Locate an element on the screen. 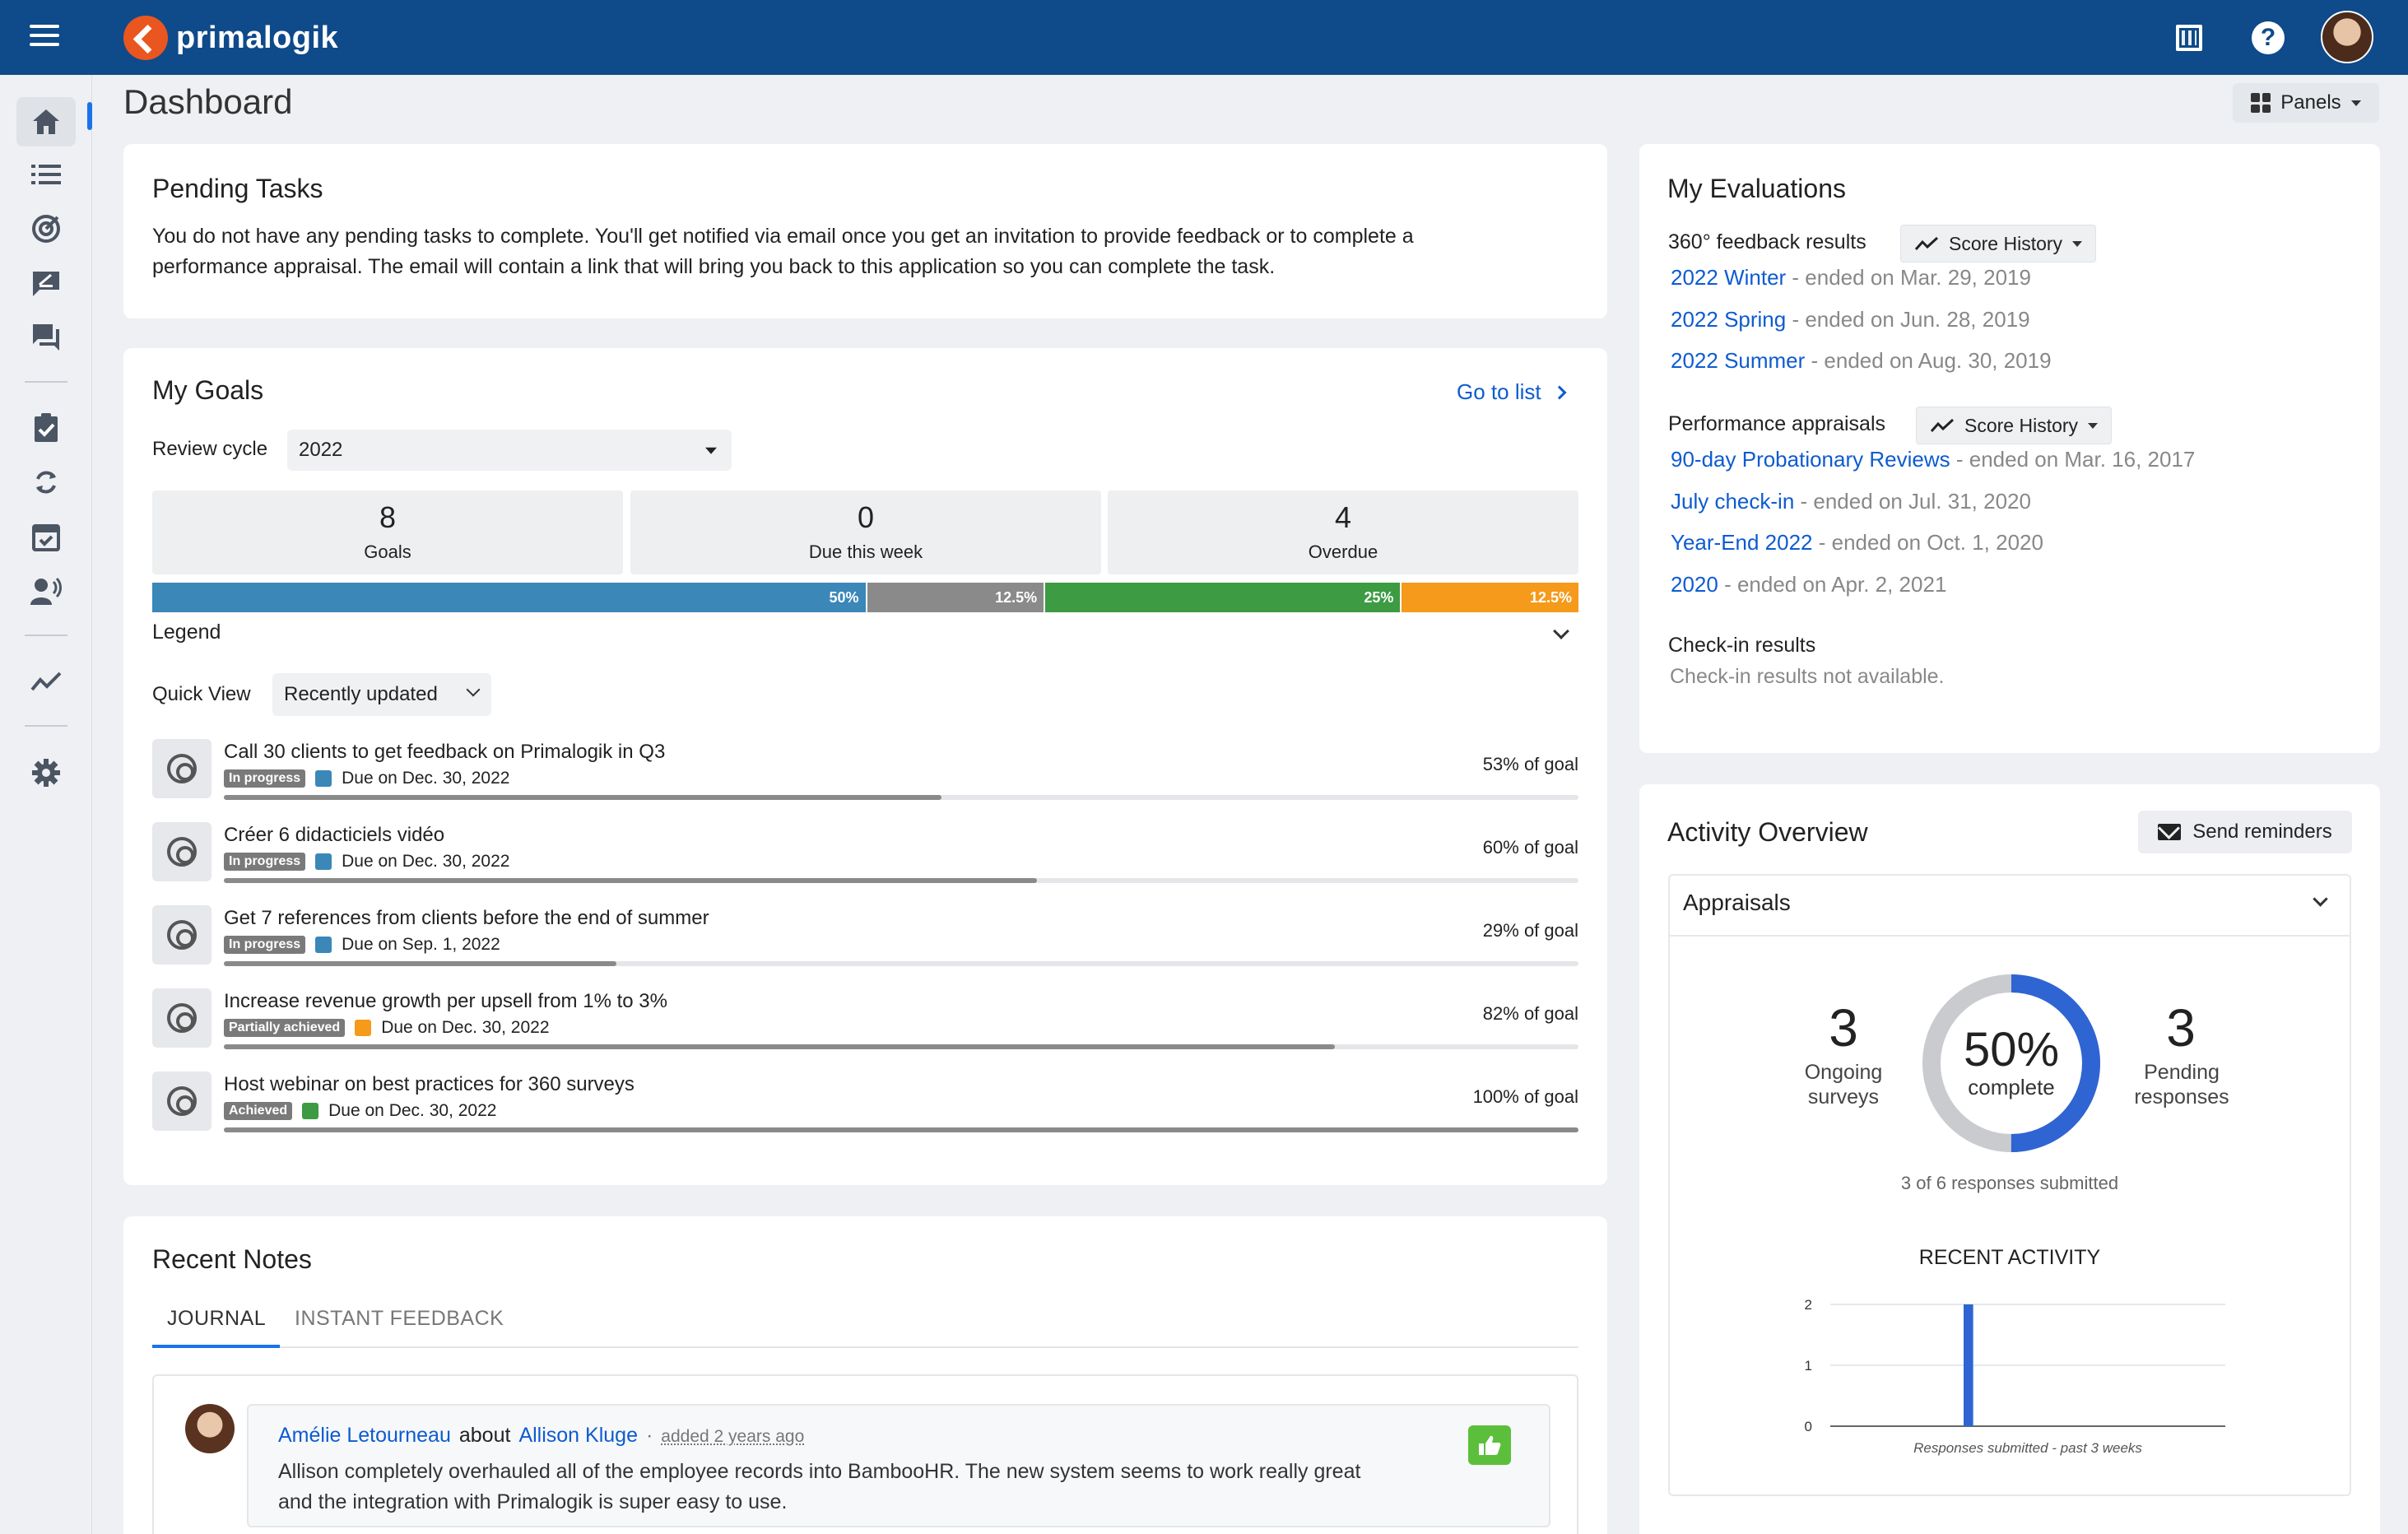  stat-label: Due this week is located at coordinates (865, 552).